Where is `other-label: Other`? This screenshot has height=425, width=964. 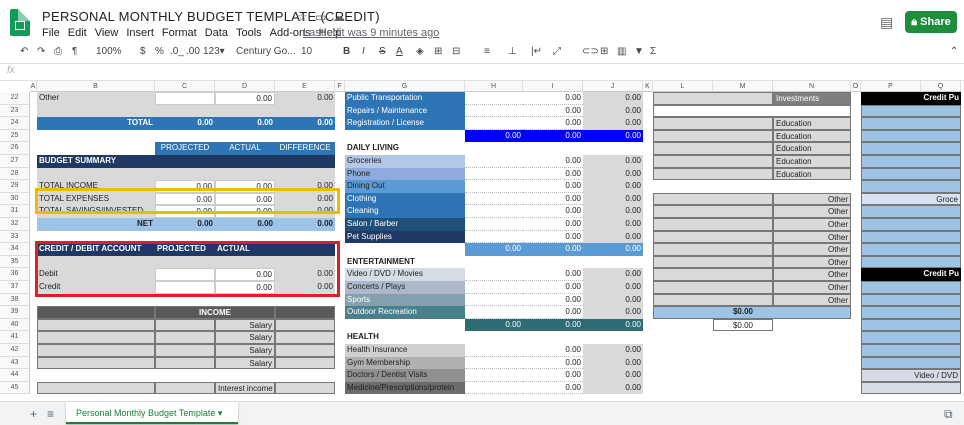 other-label: Other is located at coordinates (812, 249).